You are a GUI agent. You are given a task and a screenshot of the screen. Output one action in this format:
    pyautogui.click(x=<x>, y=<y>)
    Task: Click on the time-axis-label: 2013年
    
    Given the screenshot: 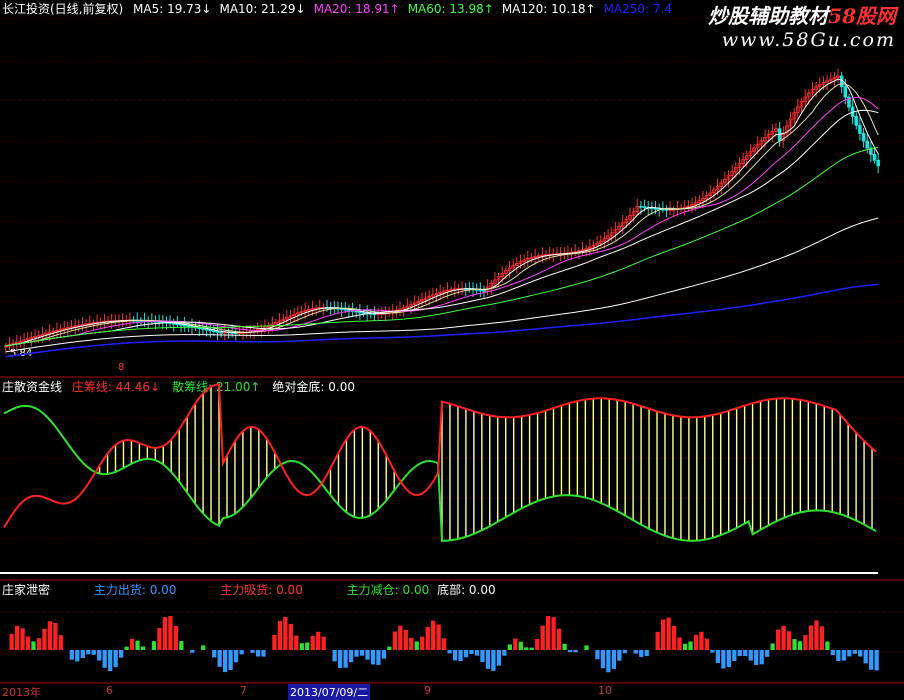 What is the action you would take?
    pyautogui.click(x=21, y=692)
    